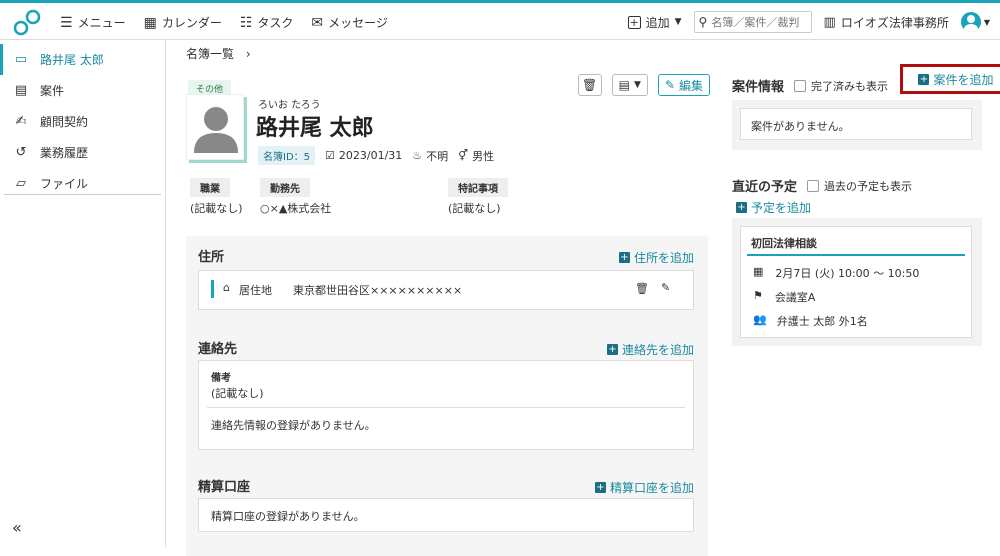 This screenshot has height=556, width=1000. I want to click on search-box: ⚲, so click(752, 22).